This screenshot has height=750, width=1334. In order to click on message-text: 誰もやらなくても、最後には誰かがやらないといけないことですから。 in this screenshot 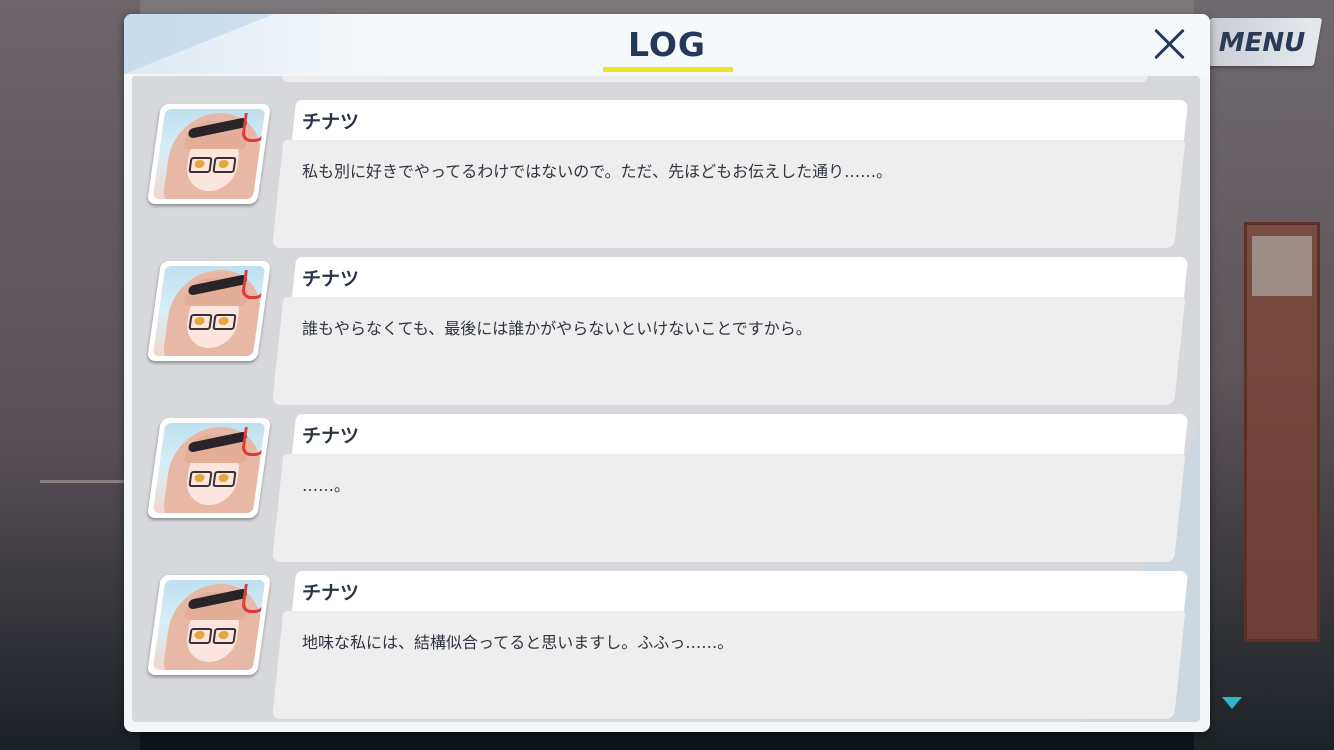, I will do `click(557, 328)`.